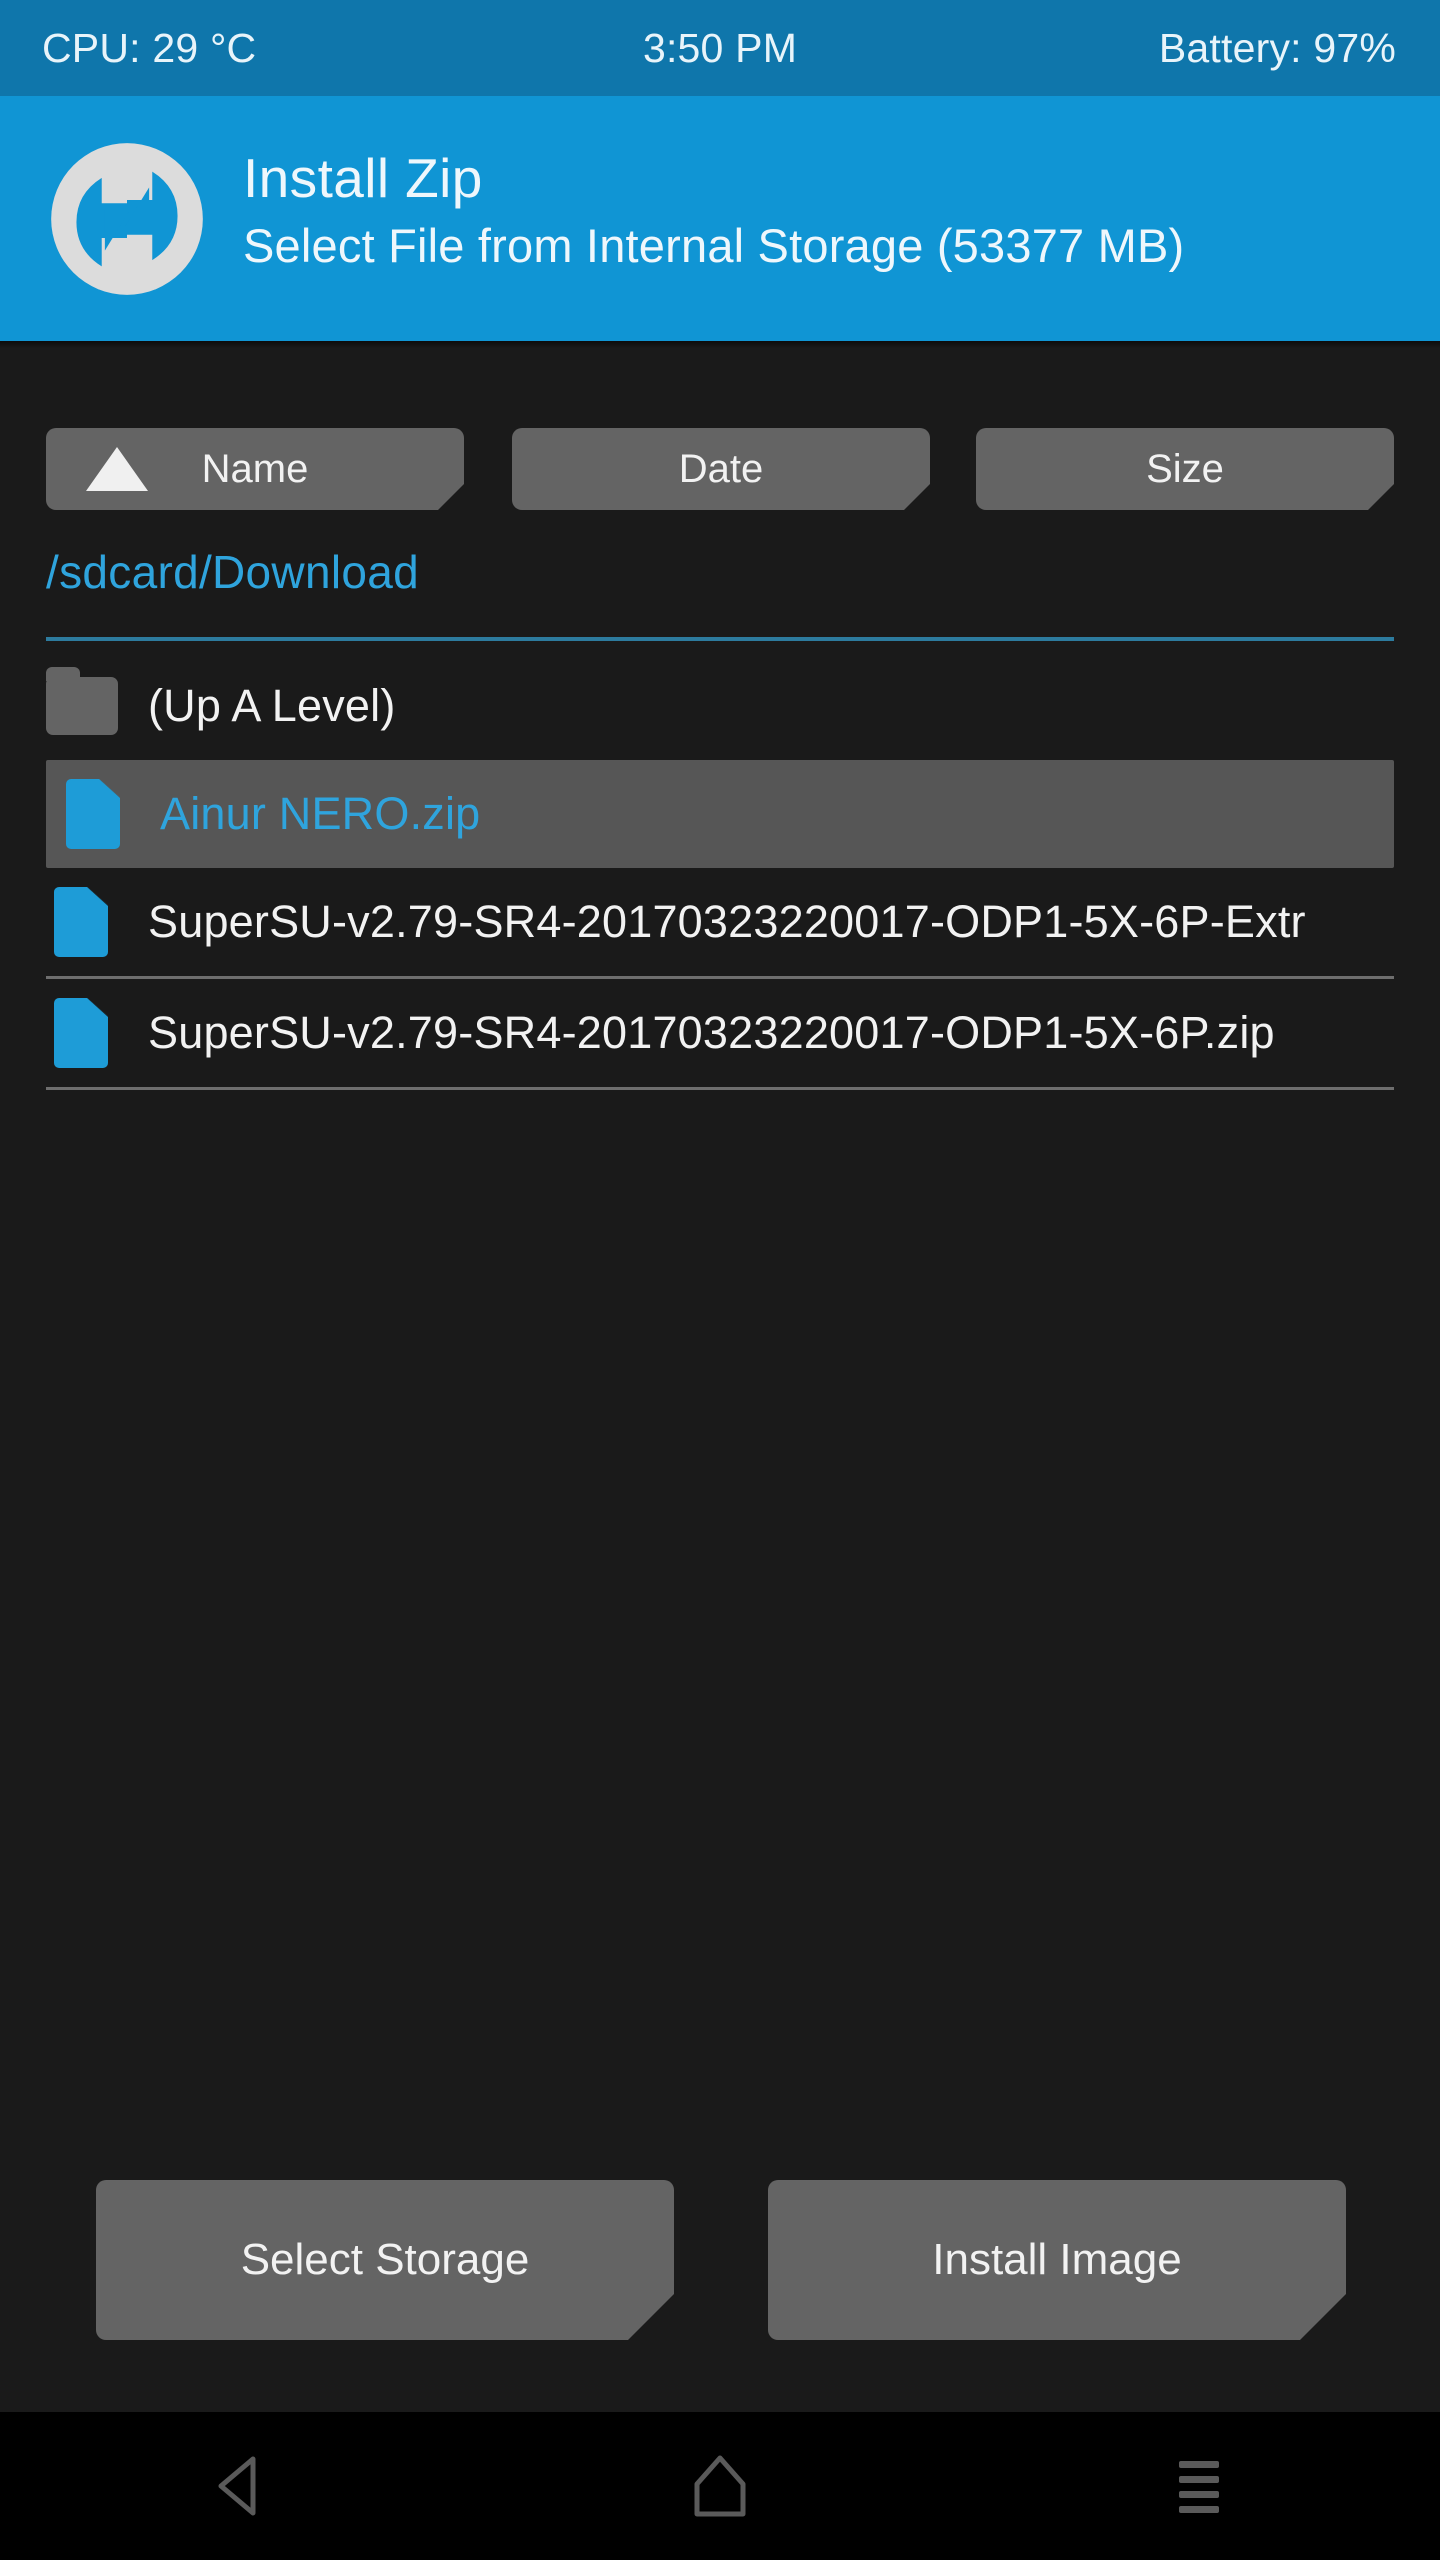  I want to click on sort-name-label: Name, so click(255, 468).